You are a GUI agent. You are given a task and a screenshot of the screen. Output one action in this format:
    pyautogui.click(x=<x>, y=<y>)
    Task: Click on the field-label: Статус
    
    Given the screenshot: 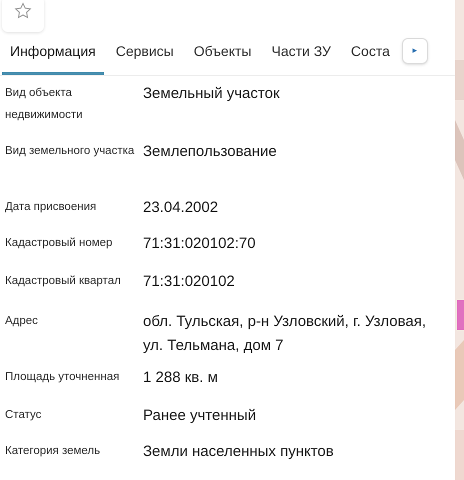 What is the action you would take?
    pyautogui.click(x=23, y=415)
    